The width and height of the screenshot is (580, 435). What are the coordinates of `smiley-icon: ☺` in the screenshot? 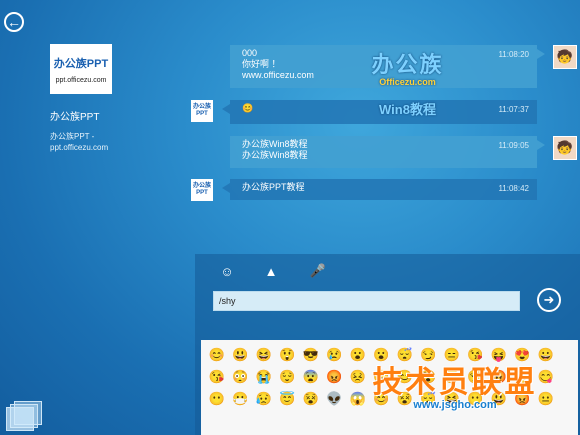 It's located at (227, 271).